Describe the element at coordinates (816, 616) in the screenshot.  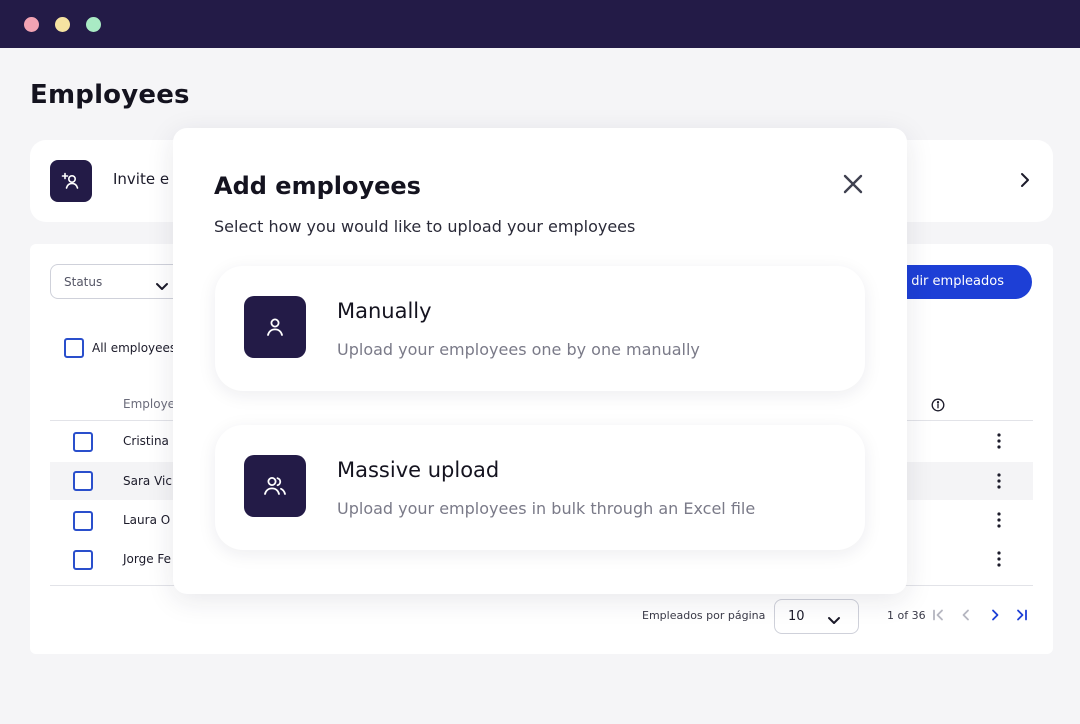
I see `per-page-select: 10` at that location.